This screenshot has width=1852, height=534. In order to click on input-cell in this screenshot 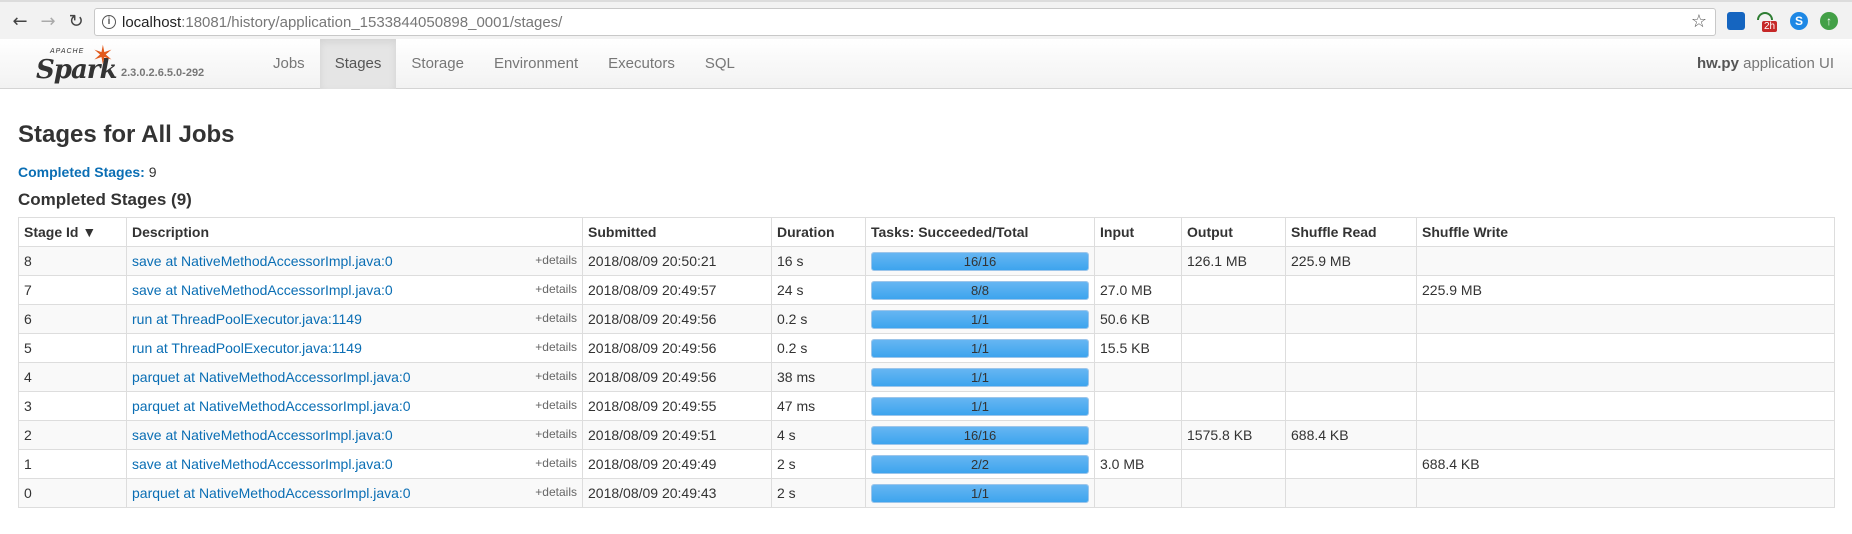, I will do `click(1138, 261)`.